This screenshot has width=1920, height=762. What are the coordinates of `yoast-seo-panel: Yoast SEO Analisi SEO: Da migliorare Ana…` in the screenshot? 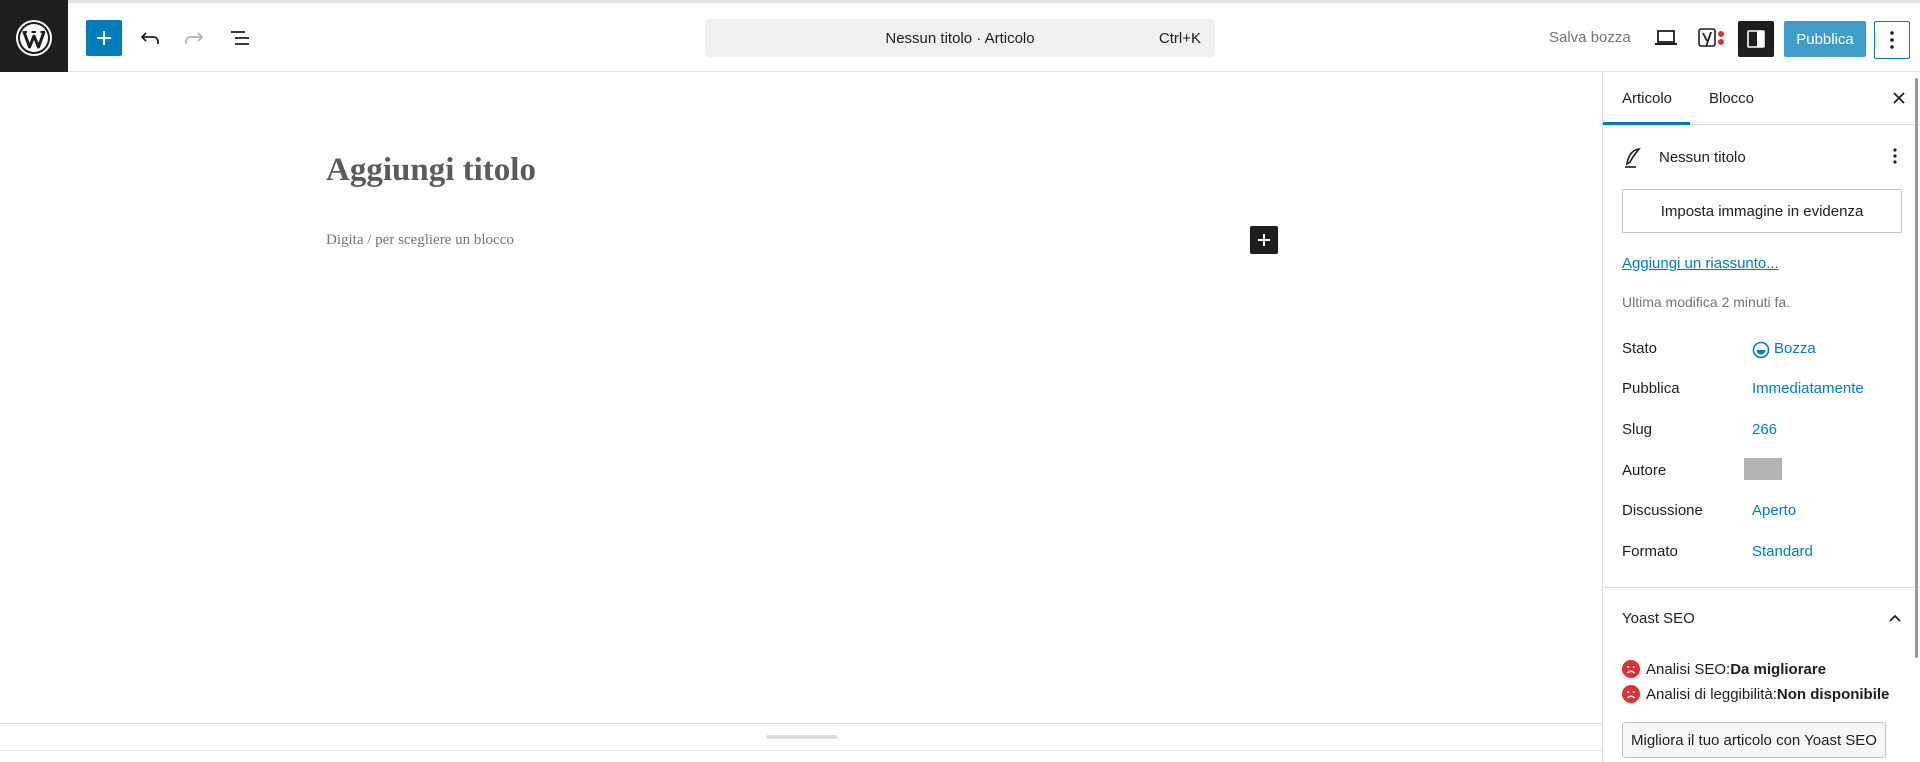 It's located at (1761, 672).